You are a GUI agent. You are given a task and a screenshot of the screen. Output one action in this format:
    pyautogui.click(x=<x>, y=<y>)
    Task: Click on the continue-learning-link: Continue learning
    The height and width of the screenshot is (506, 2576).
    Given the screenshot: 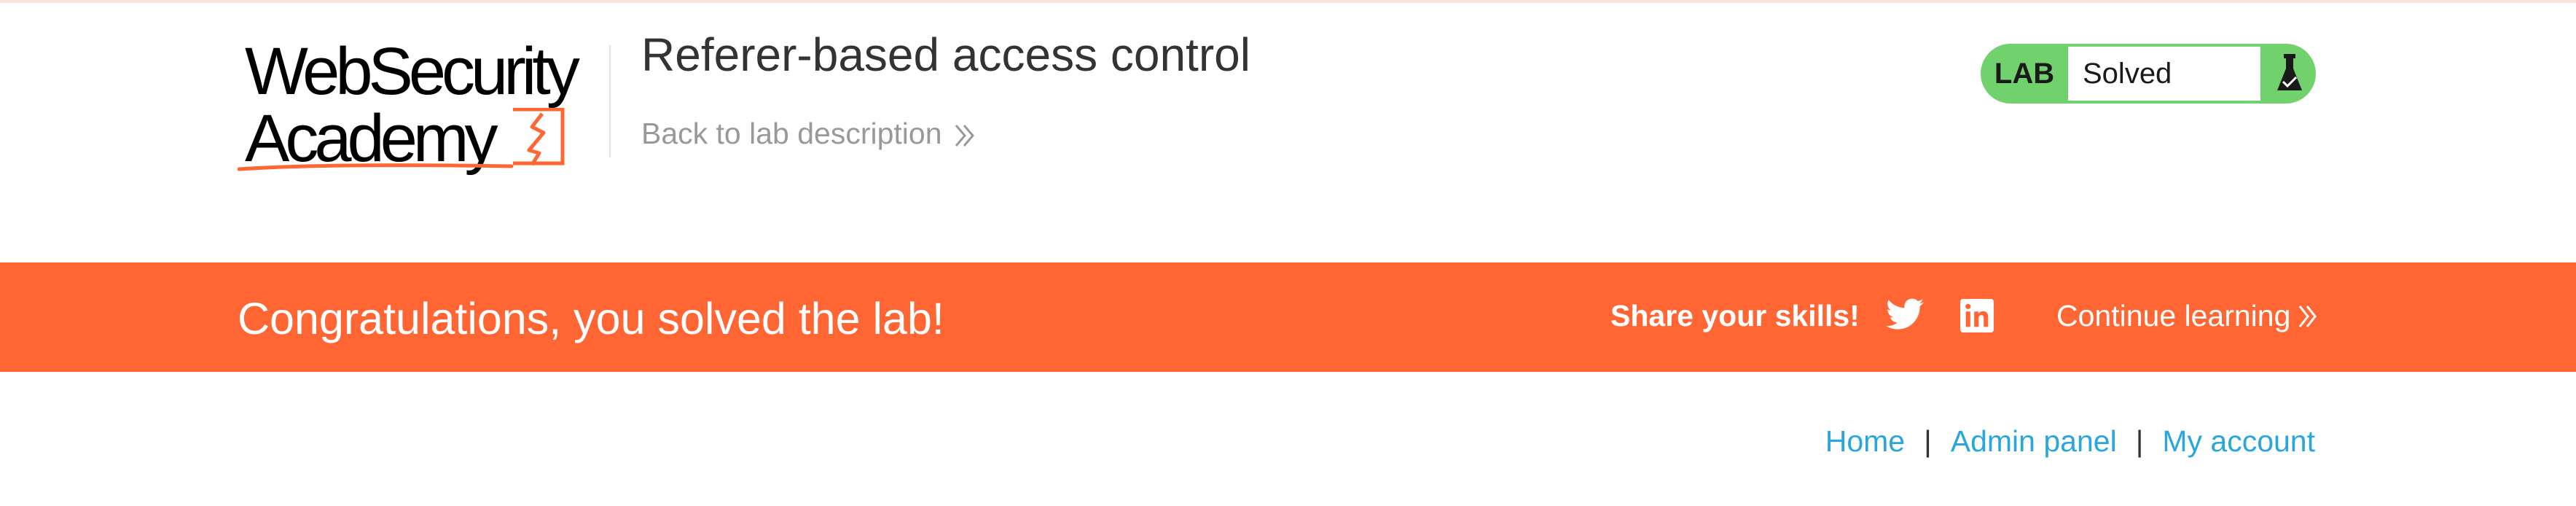 What is the action you would take?
    pyautogui.click(x=2187, y=316)
    